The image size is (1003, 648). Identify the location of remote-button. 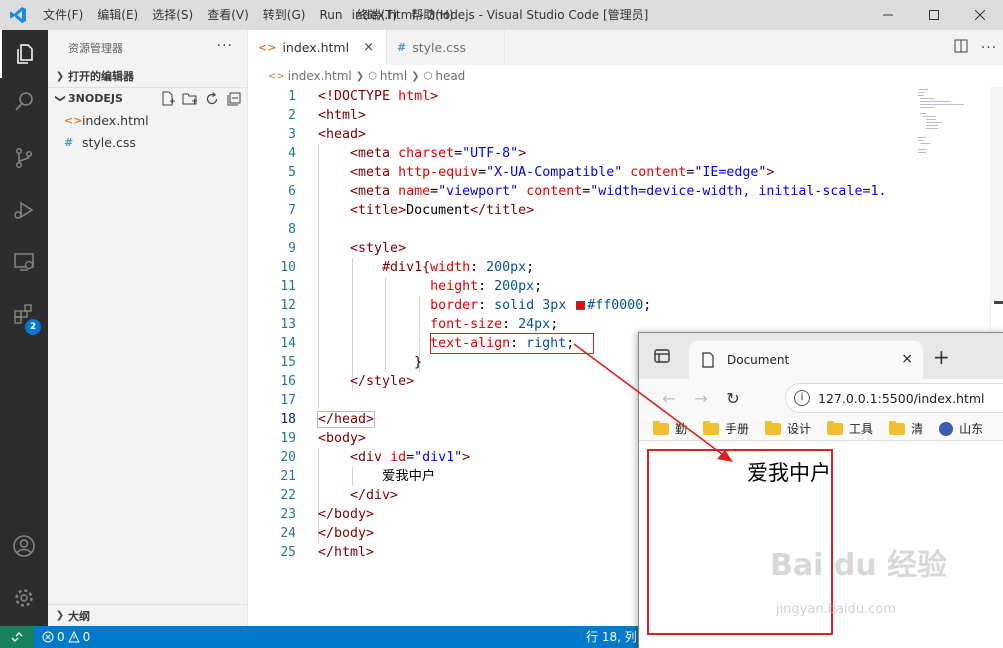
(17, 637).